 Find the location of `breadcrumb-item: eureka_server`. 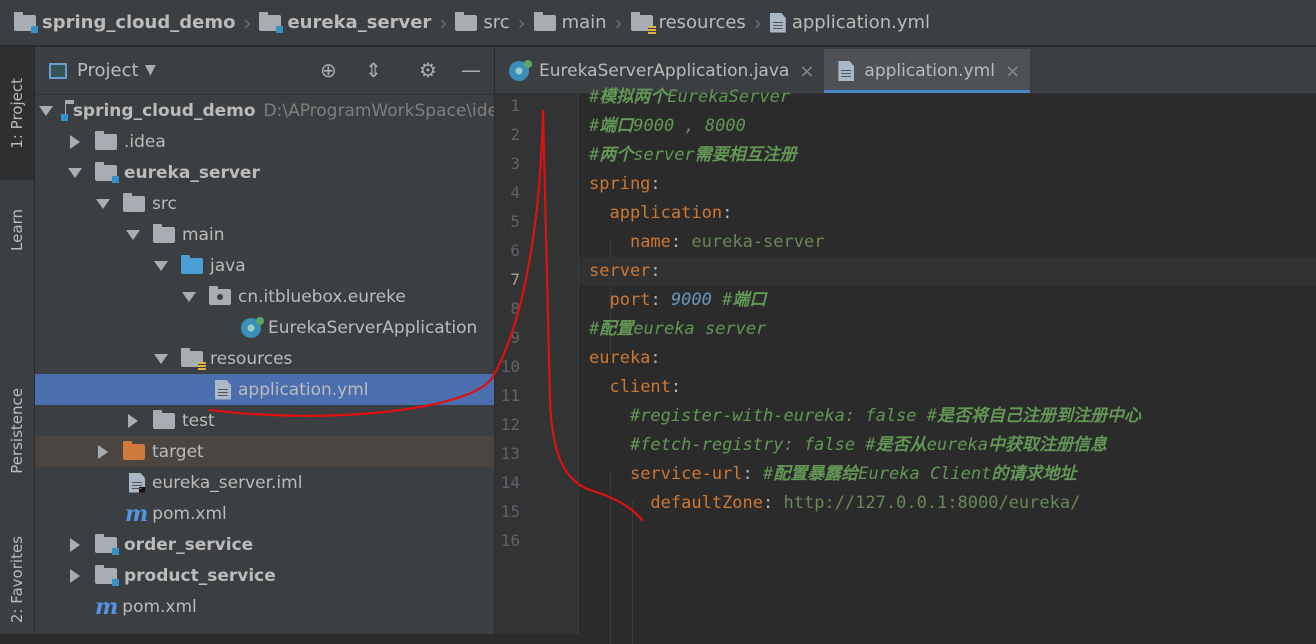

breadcrumb-item: eureka_server is located at coordinates (345, 22).